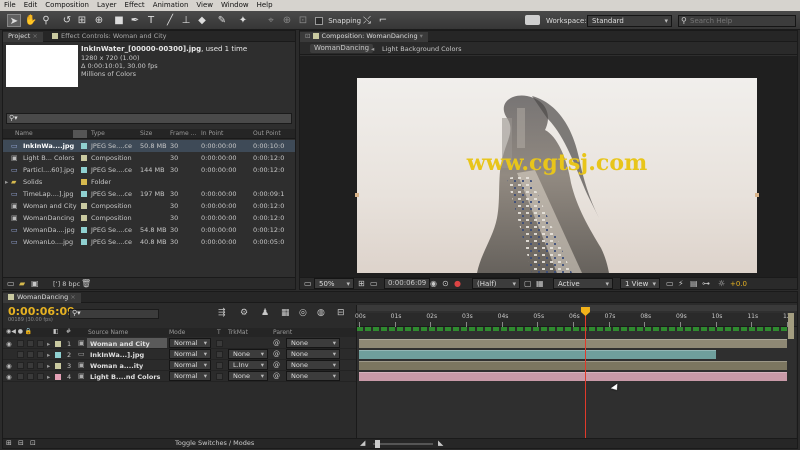 The width and height of the screenshot is (800, 450). What do you see at coordinates (180, 376) in the screenshot?
I see `timeline-layer-row: ◉ ▸ 4 ▣ Light B....nd Colors Normal None @ None` at bounding box center [180, 376].